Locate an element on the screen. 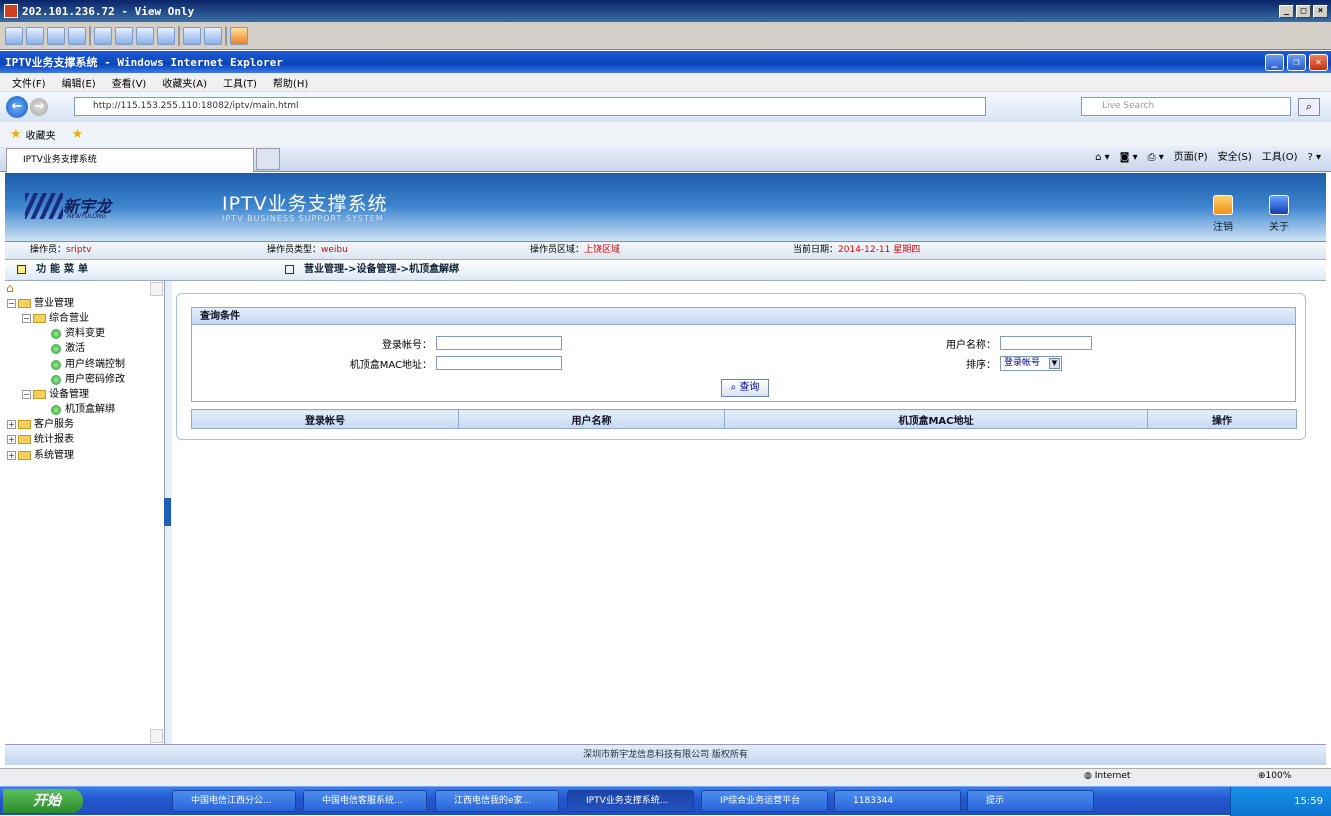 Image resolution: width=1331 pixels, height=816 pixels. menu-edit: 编辑(E) is located at coordinates (79, 82).